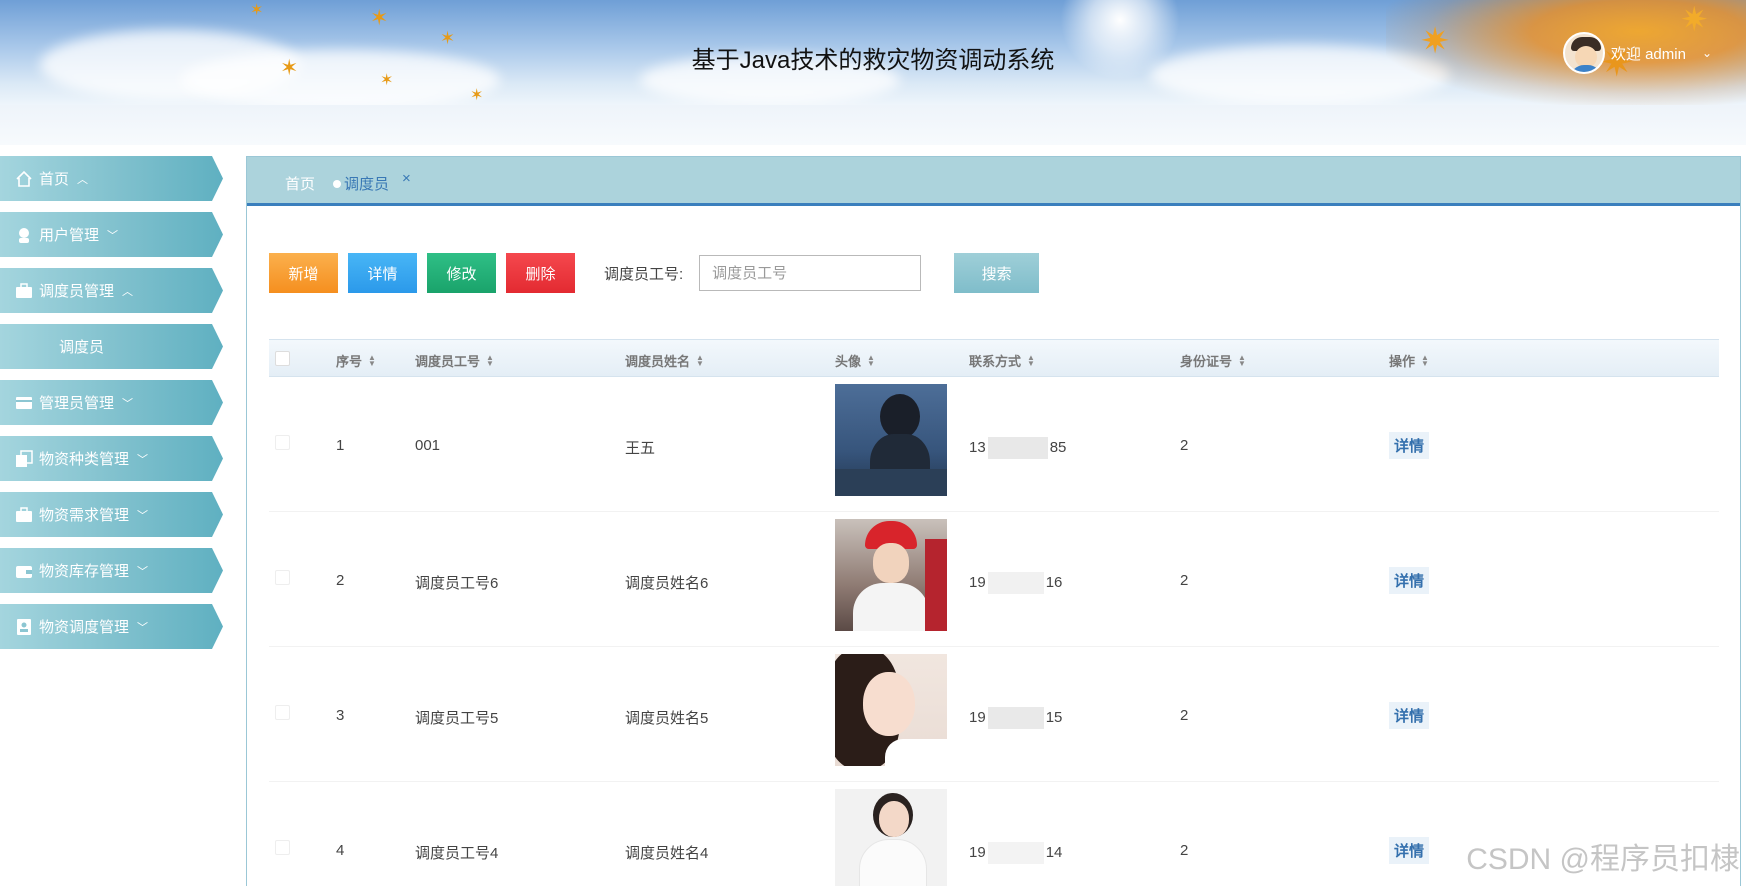  Describe the element at coordinates (337, 183) in the screenshot. I see `active-dot-icon` at that location.